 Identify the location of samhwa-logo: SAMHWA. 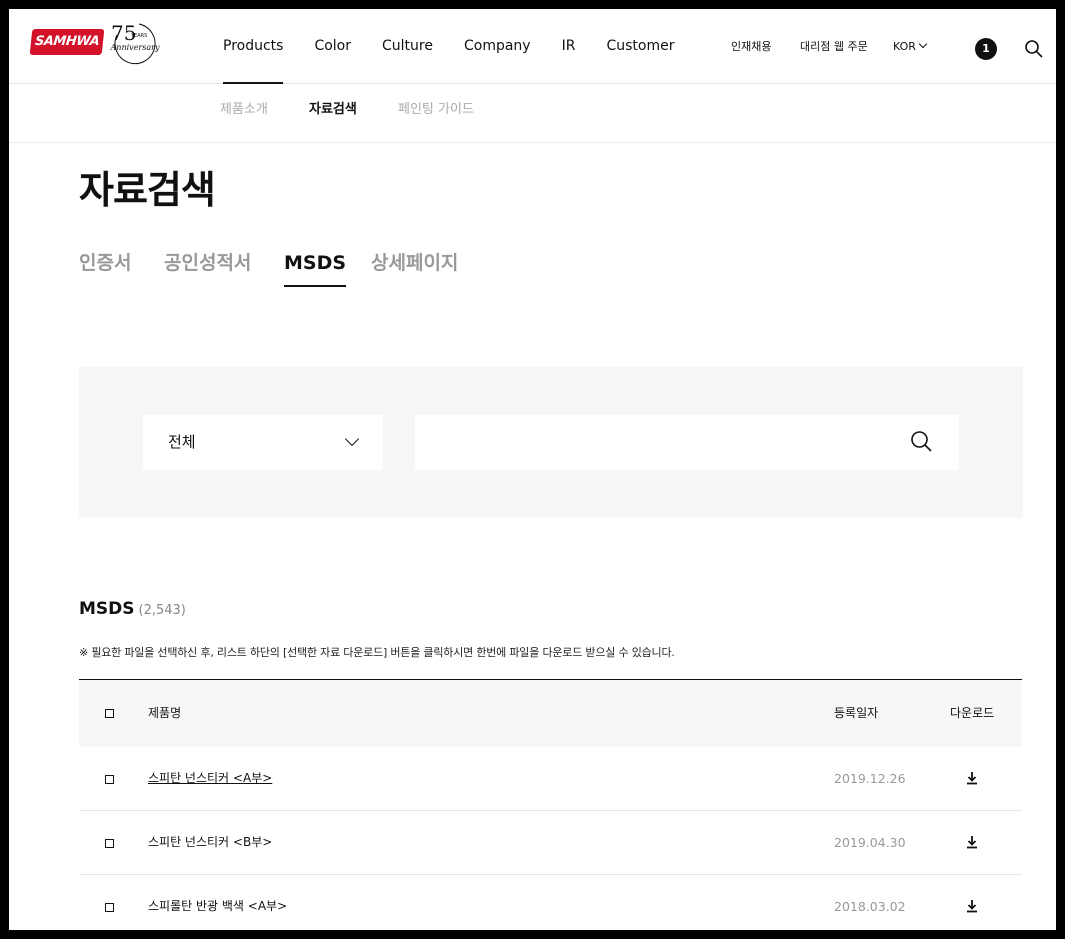
(67, 42).